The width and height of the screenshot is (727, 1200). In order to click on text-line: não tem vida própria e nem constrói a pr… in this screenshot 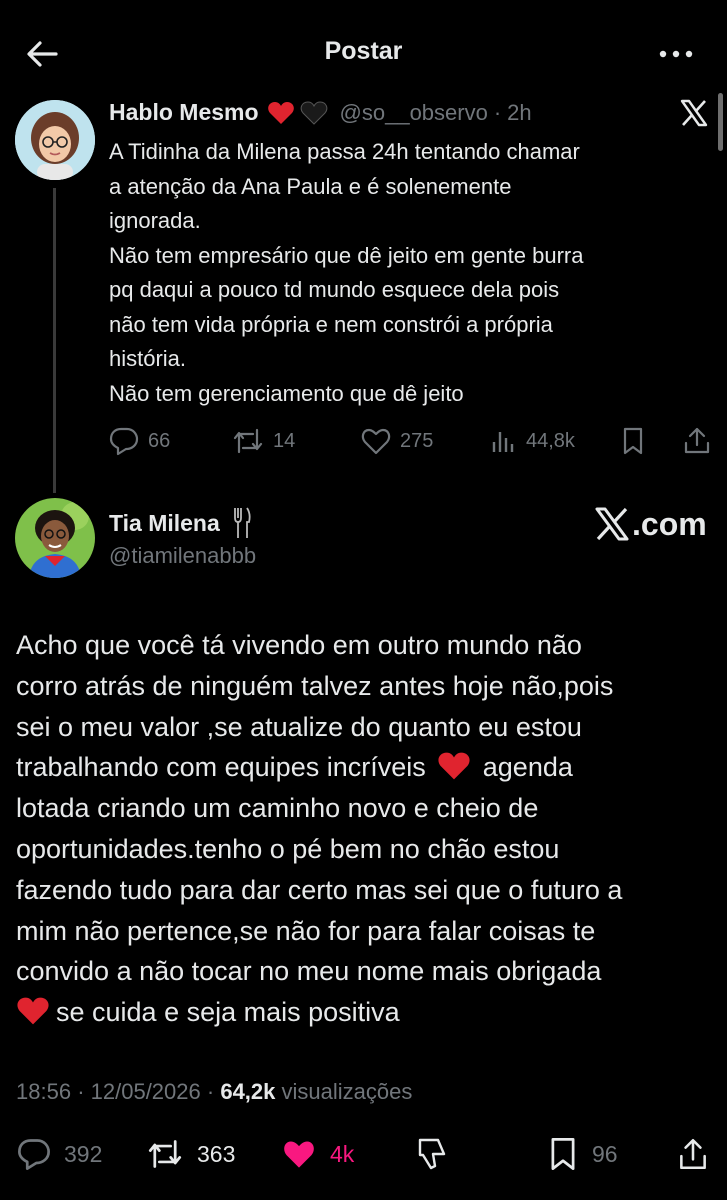, I will do `click(331, 324)`.